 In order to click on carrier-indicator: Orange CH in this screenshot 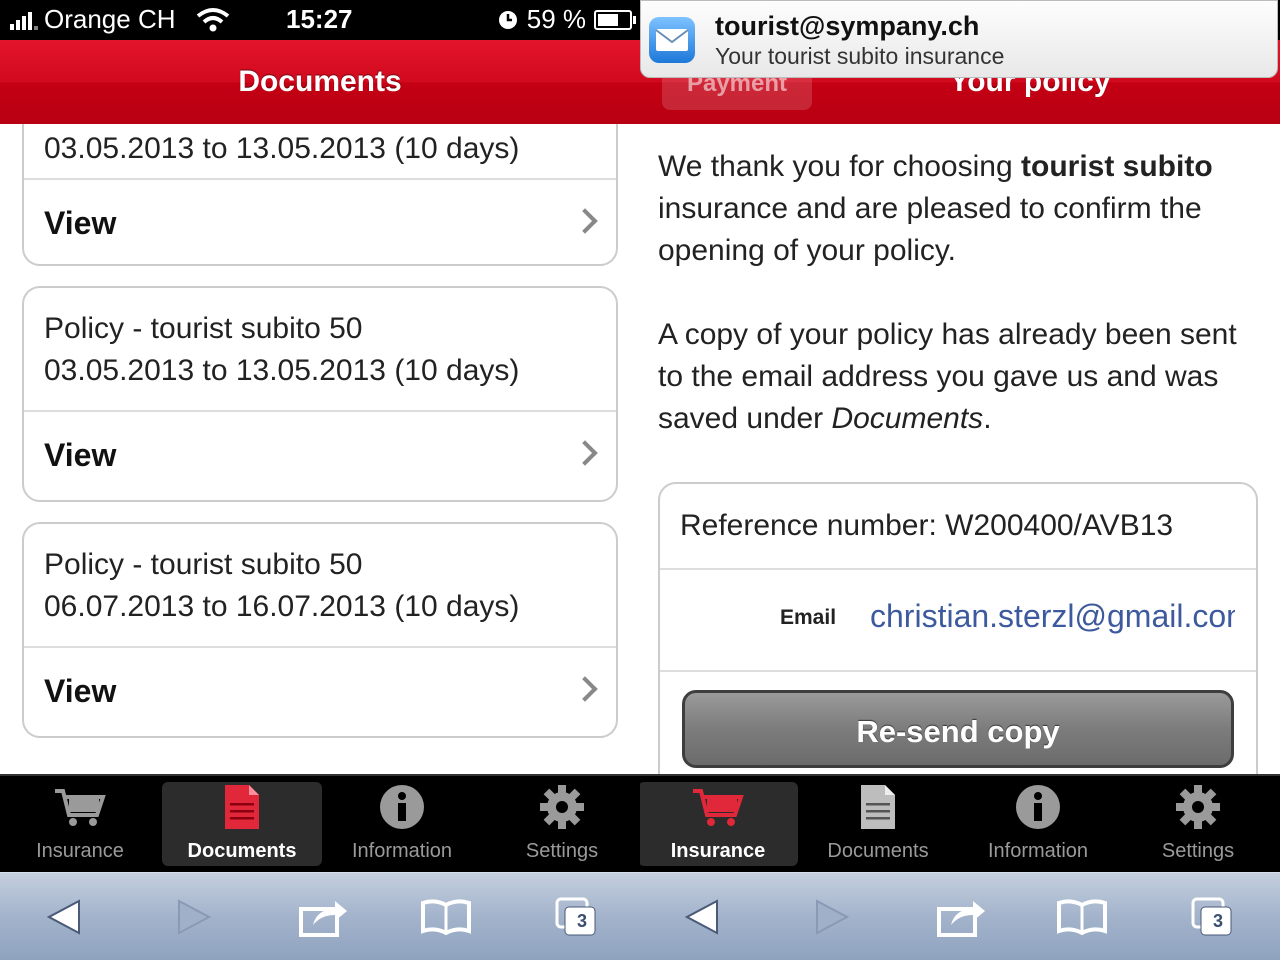, I will do `click(120, 19)`.